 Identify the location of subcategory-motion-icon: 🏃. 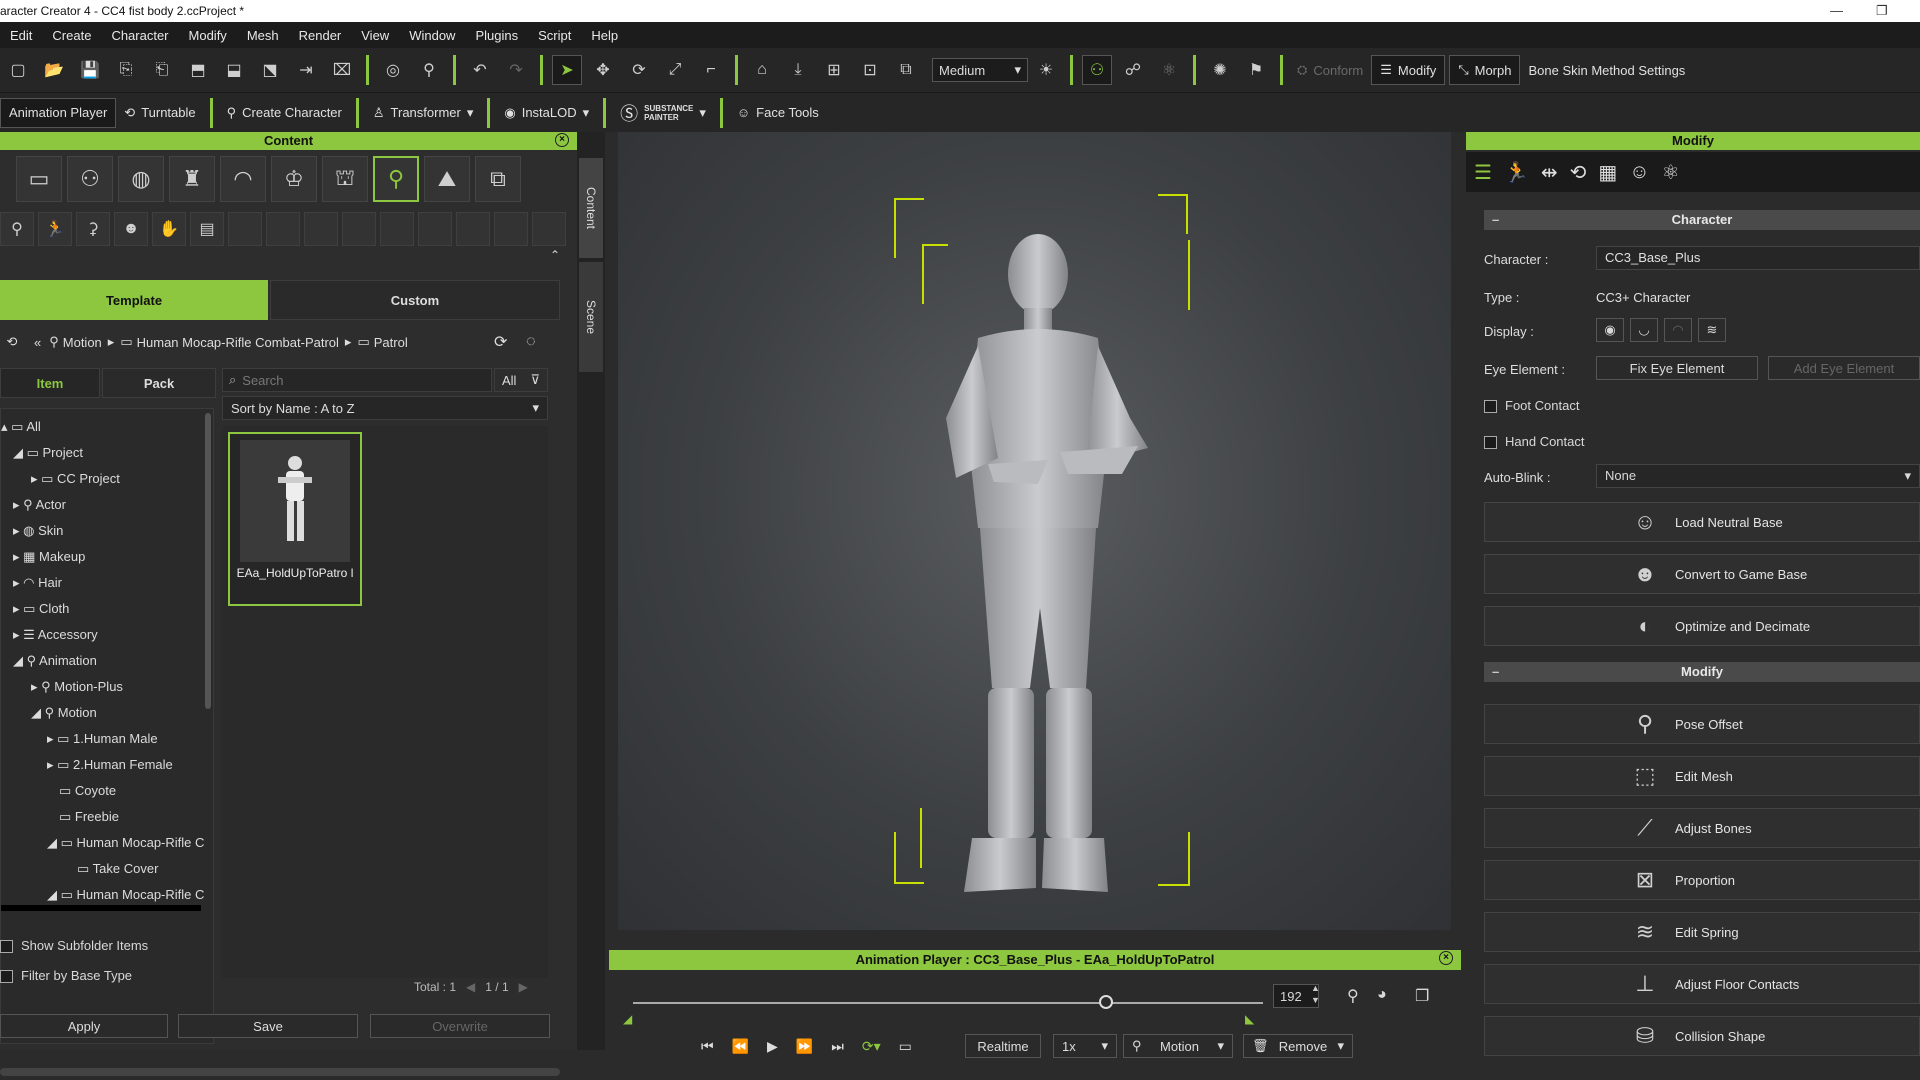
(55, 229).